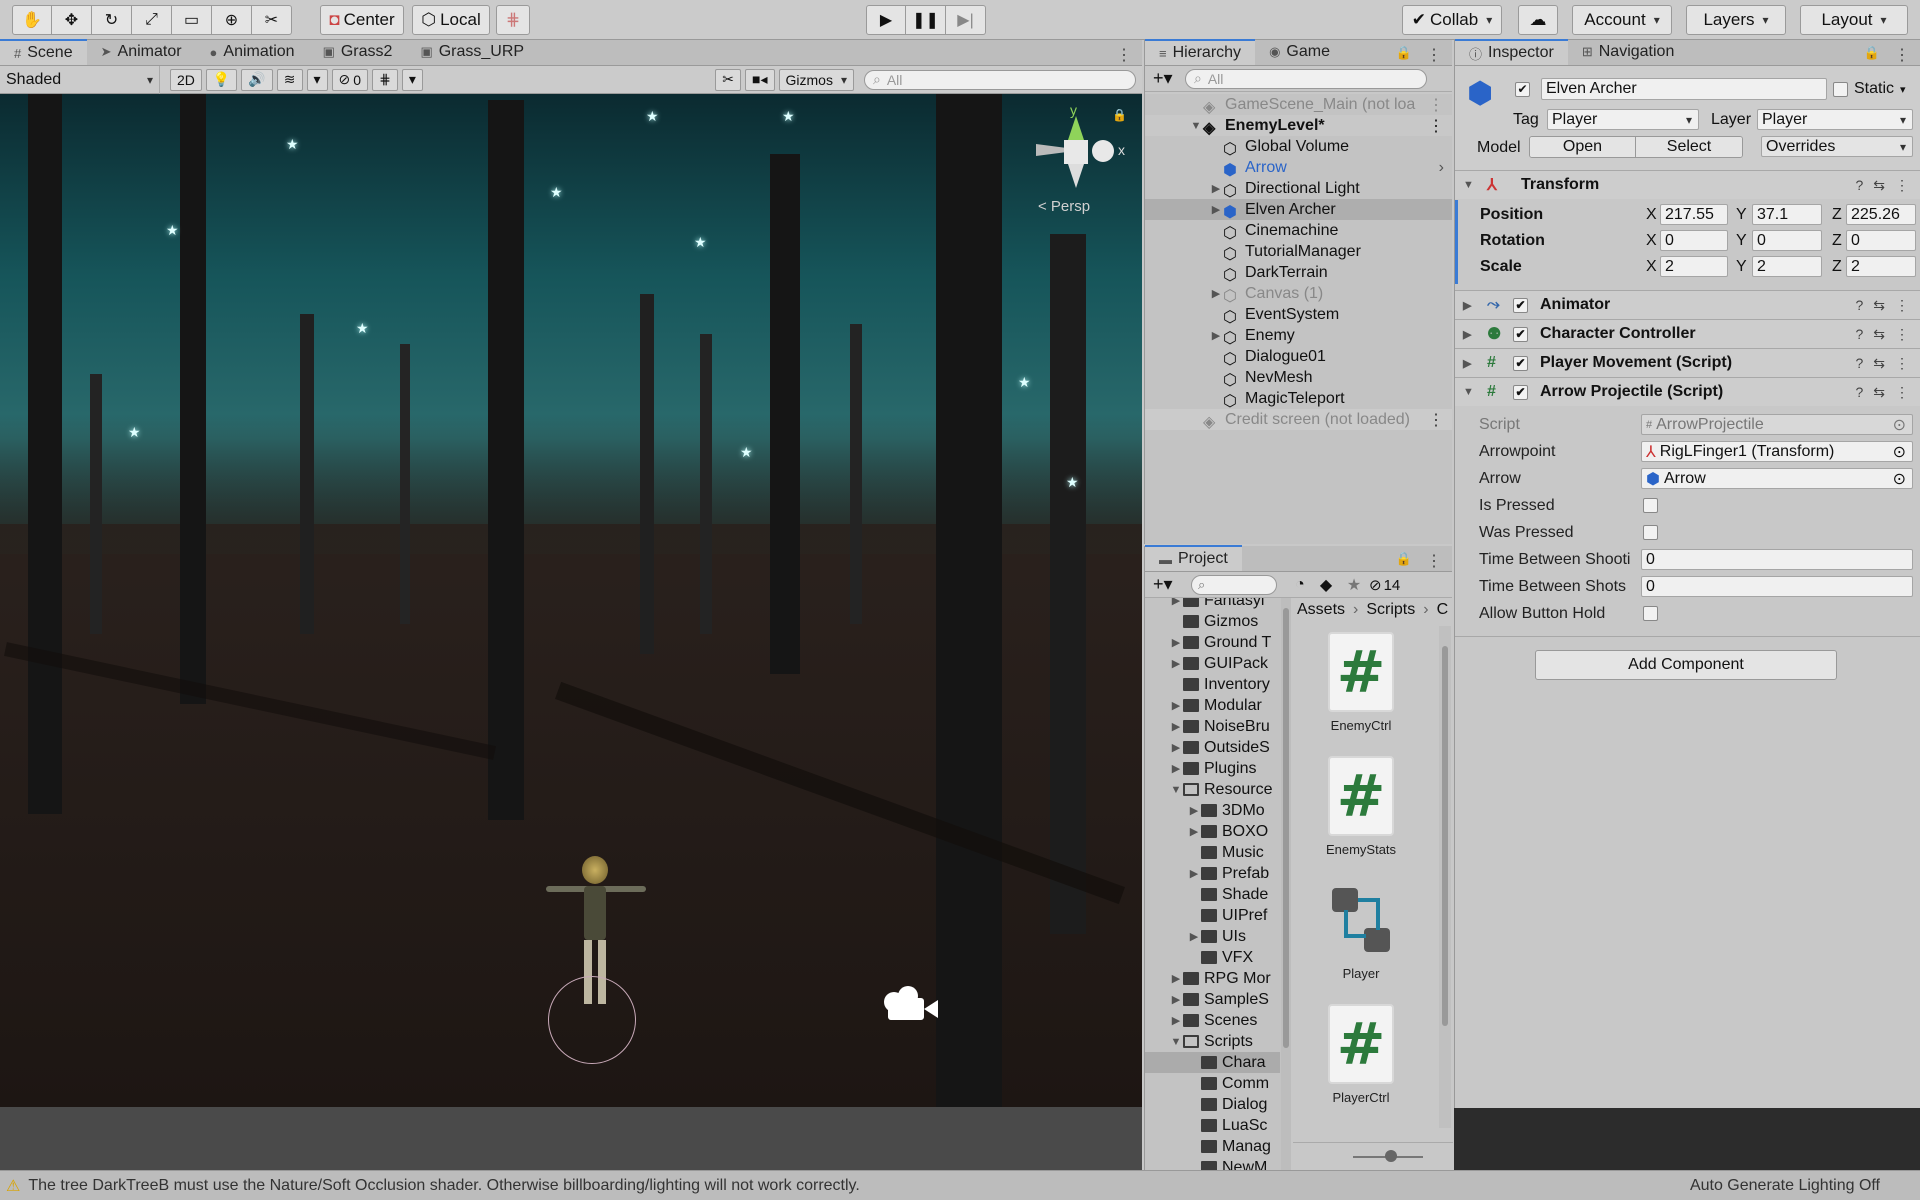  What do you see at coordinates (221, 79) in the screenshot?
I see `lighting-icon: 💡` at bounding box center [221, 79].